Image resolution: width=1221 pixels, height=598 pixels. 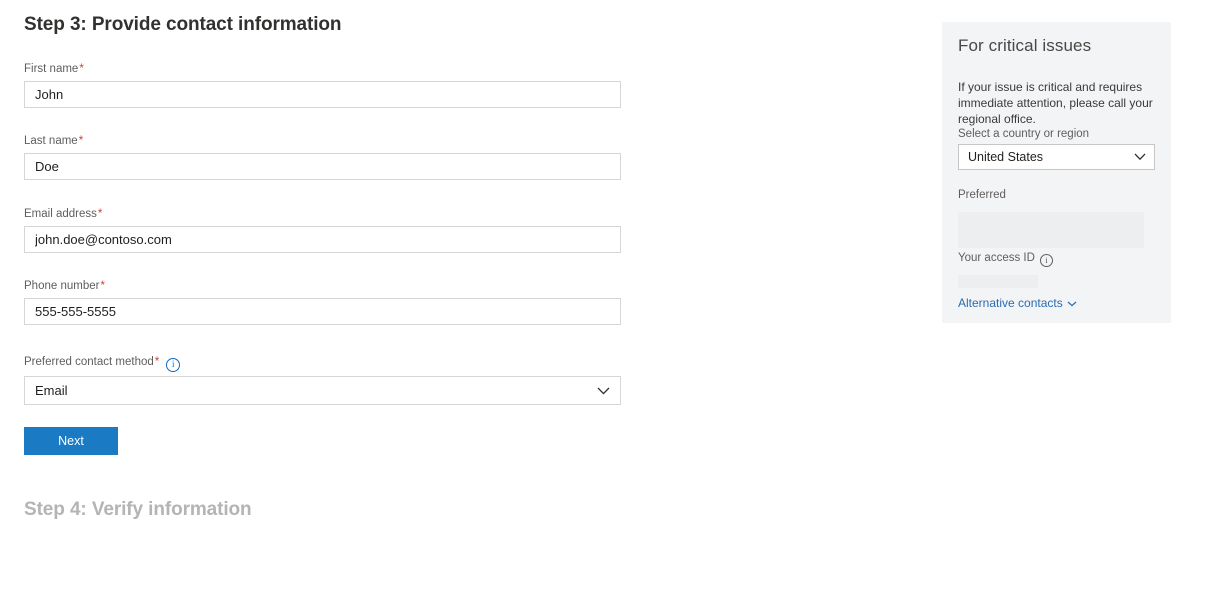 What do you see at coordinates (71, 441) in the screenshot?
I see `next-button: Next` at bounding box center [71, 441].